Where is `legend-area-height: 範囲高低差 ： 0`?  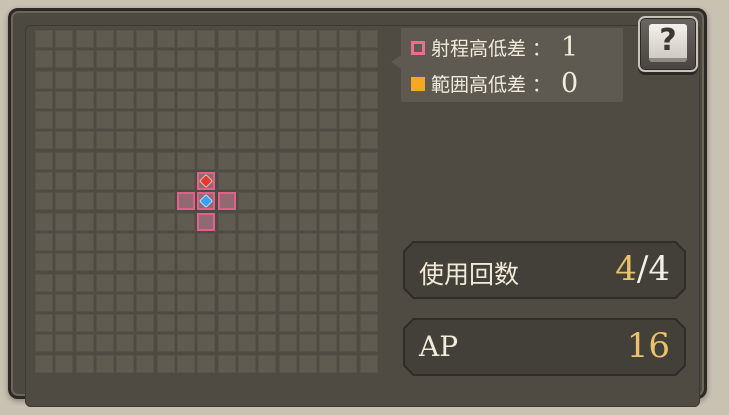
legend-area-height: 範囲高低差 ： 0 is located at coordinates (494, 83).